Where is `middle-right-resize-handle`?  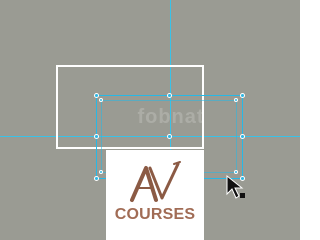 middle-right-resize-handle is located at coordinates (242, 136).